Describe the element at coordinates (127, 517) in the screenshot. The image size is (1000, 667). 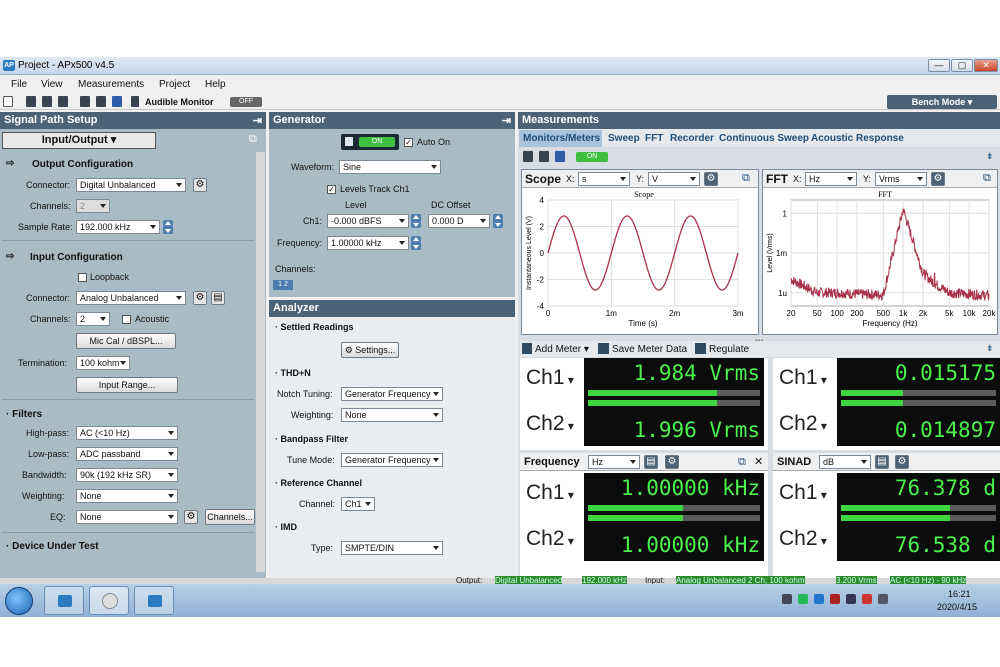
I see `eq-dropdown: None` at that location.